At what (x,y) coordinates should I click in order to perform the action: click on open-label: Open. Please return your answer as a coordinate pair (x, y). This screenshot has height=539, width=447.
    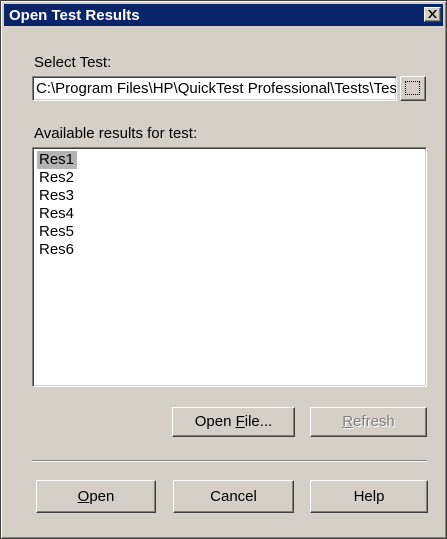
    Looking at the image, I should click on (96, 496).